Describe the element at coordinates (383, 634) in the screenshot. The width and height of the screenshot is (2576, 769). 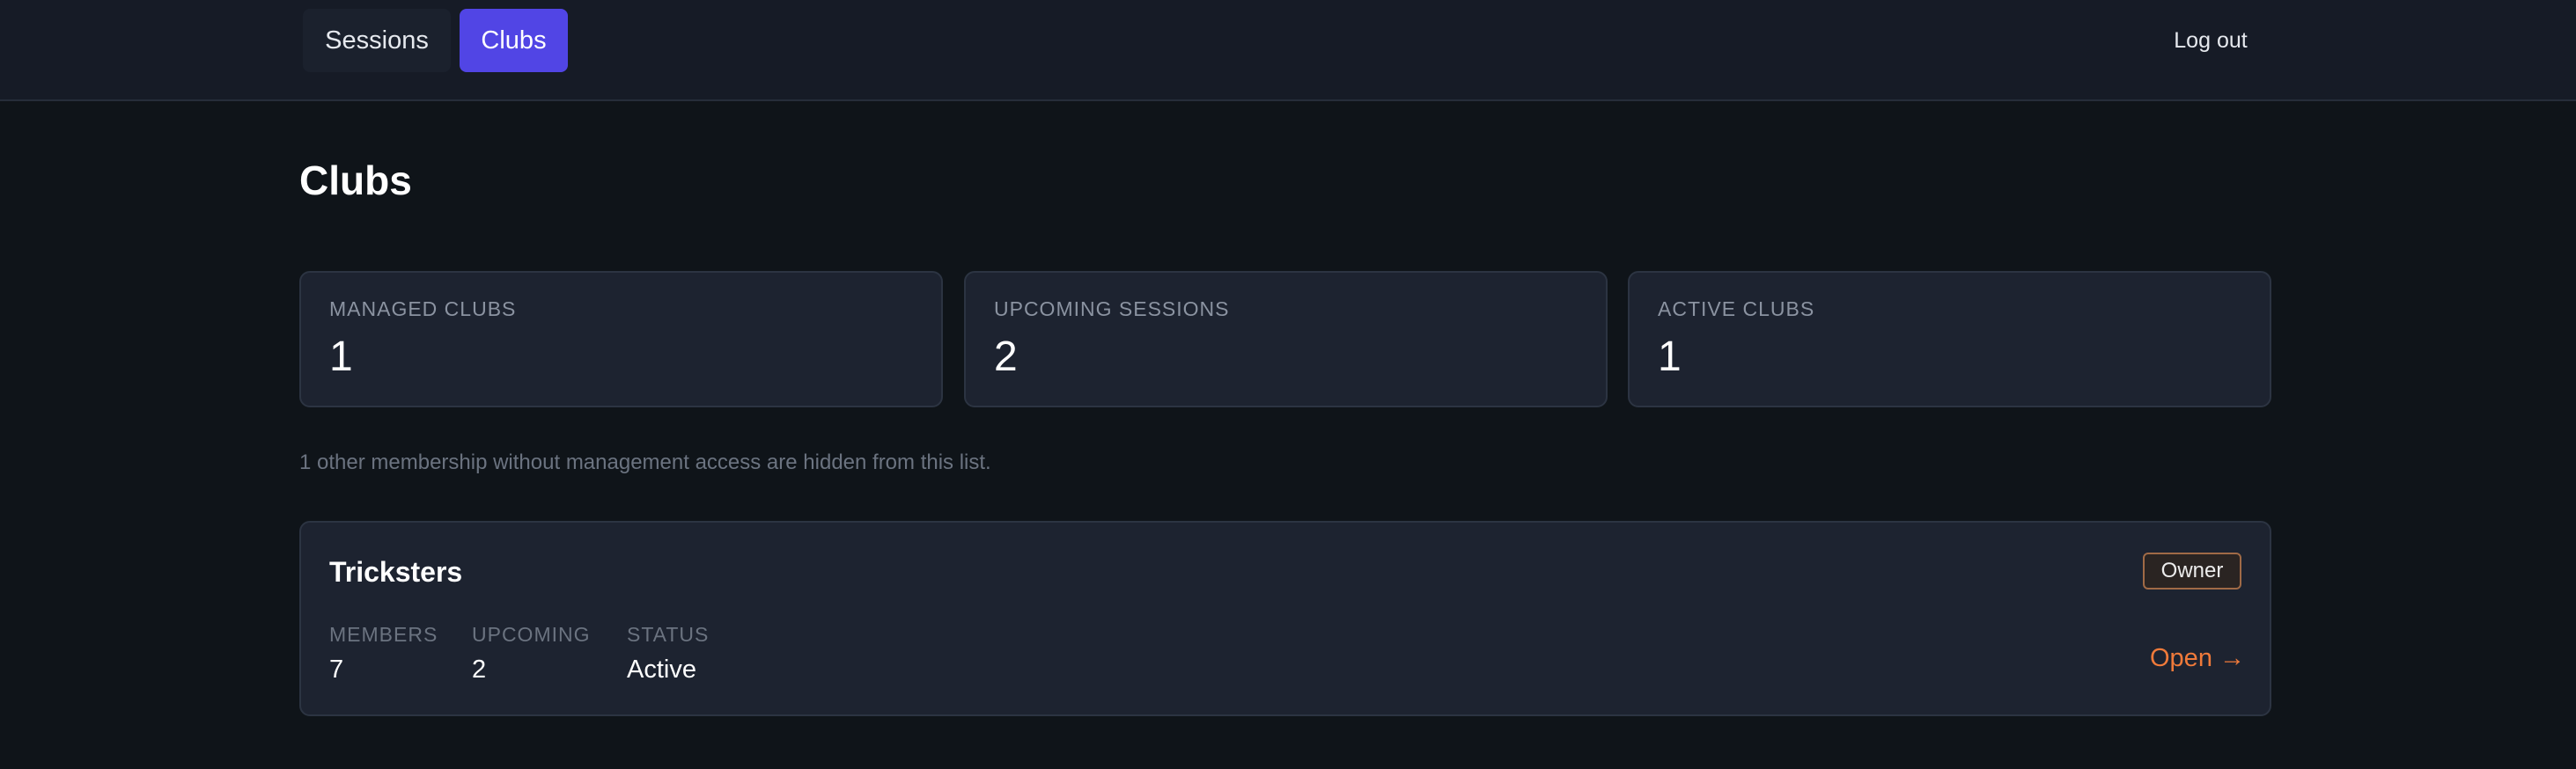
I see `club-stat-label: MEMBERS` at that location.